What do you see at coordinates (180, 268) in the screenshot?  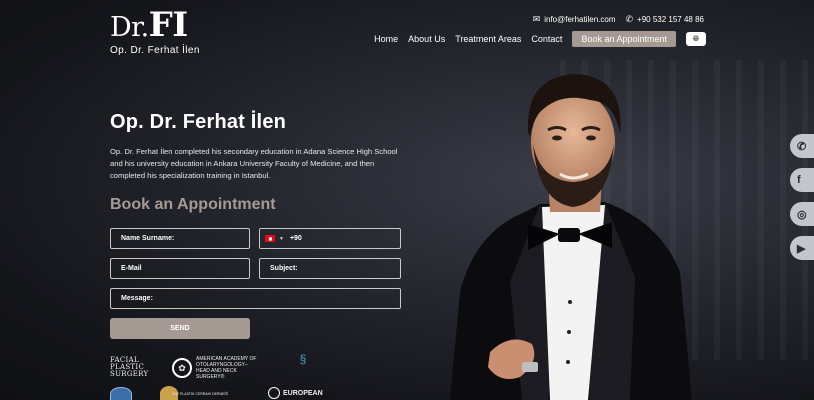 I see `email-field: E-Mail` at bounding box center [180, 268].